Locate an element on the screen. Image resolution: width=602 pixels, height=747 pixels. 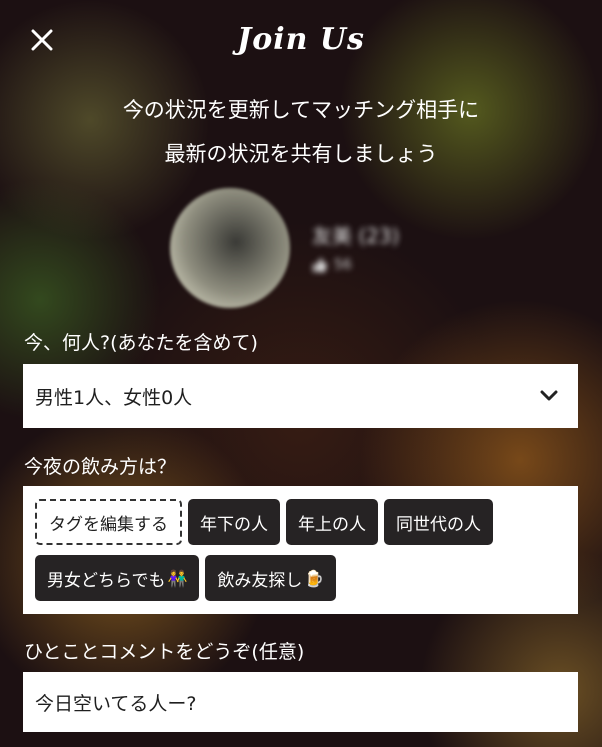
comment-input: 今日空いてる人ー? is located at coordinates (300, 702).